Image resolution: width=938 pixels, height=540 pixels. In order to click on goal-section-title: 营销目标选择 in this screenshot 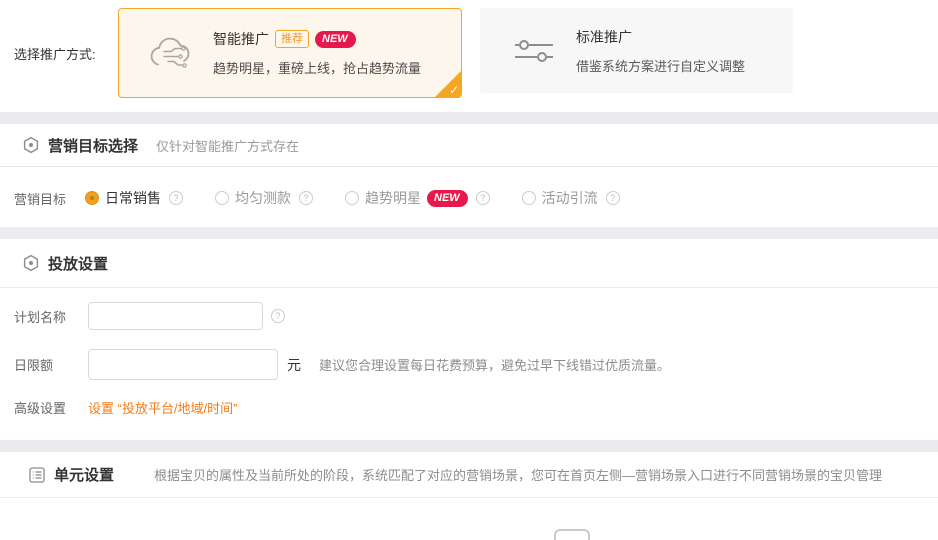, I will do `click(93, 146)`.